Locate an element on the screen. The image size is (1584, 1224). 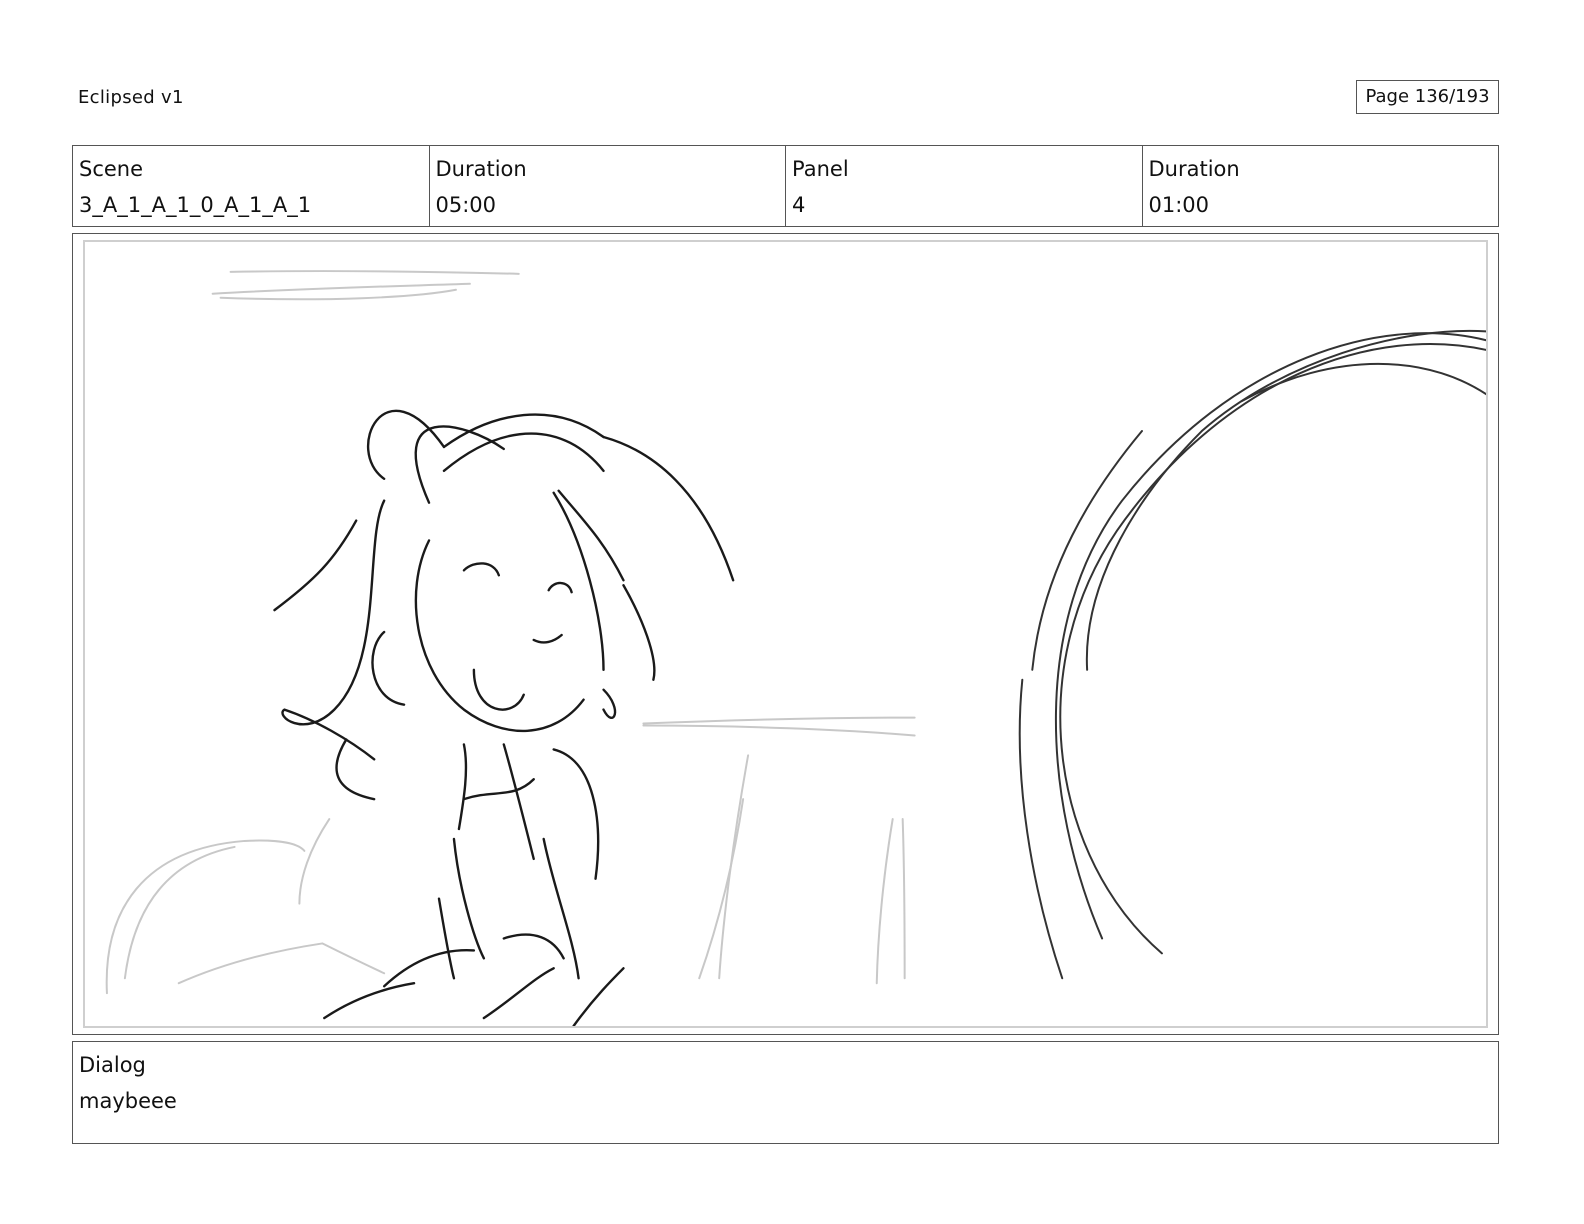
scene-duration-label: Duration is located at coordinates (481, 169).